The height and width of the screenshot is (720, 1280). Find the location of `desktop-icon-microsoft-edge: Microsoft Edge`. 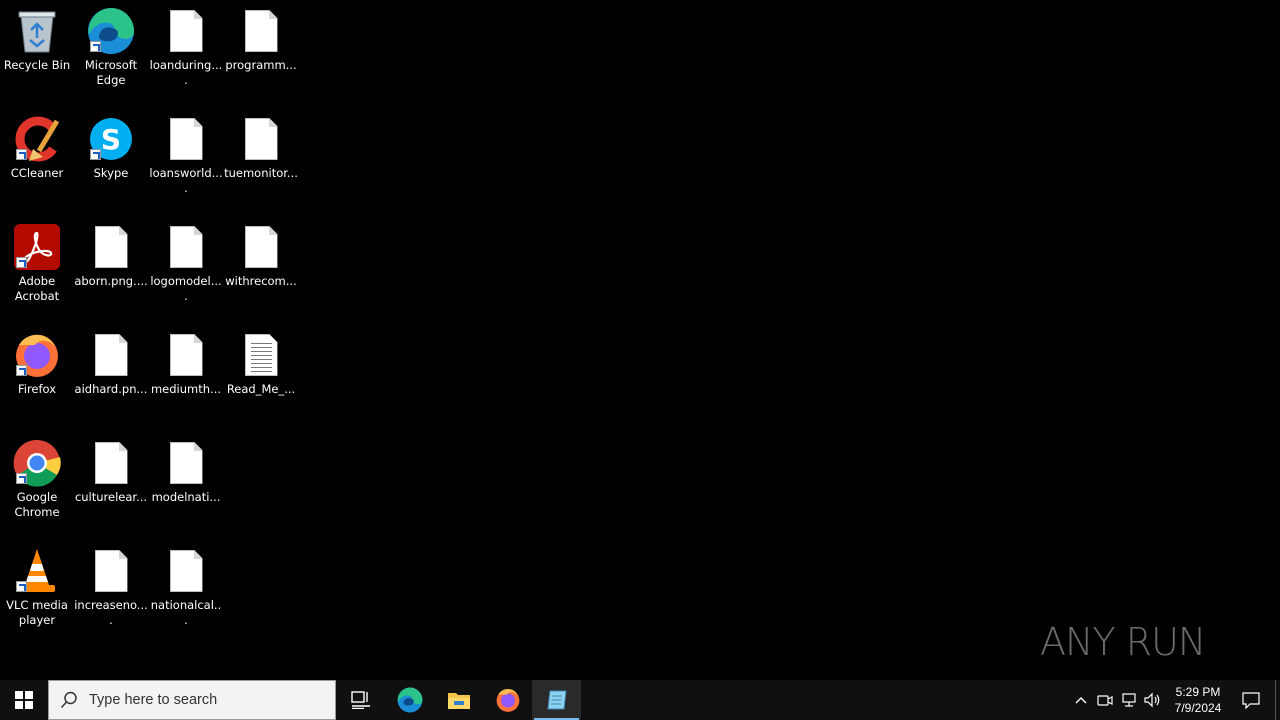

desktop-icon-microsoft-edge: Microsoft Edge is located at coordinates (111, 47).